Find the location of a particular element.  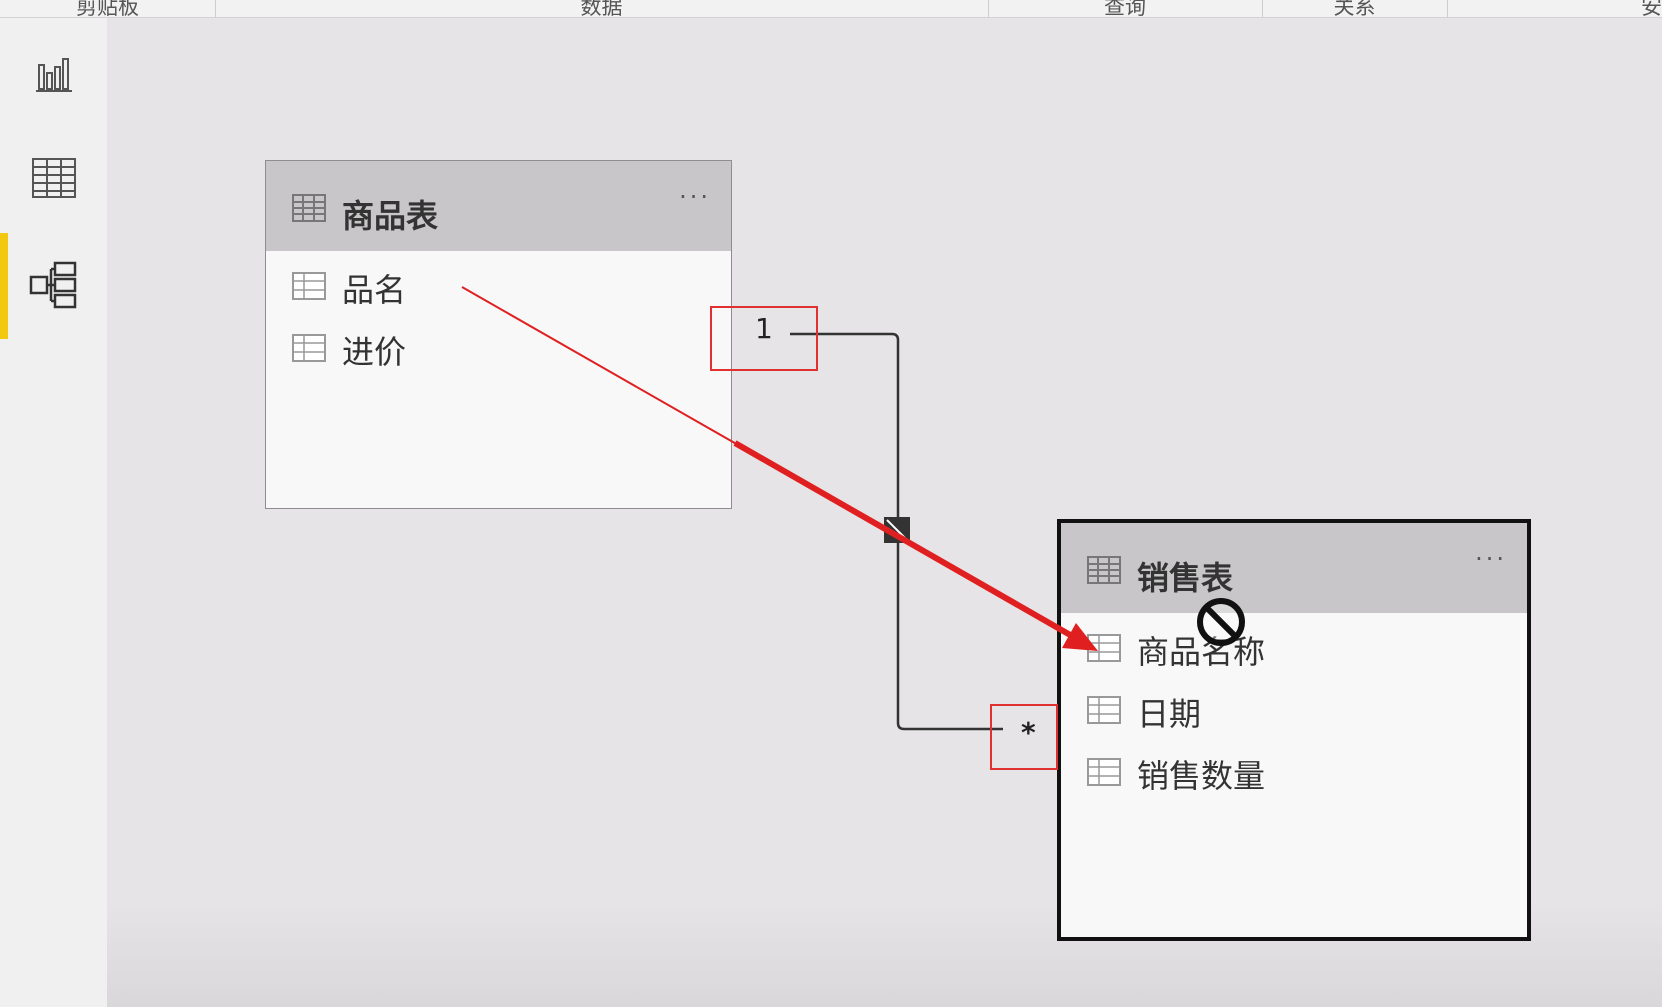

annotation-arrow is located at coordinates (779, 468).